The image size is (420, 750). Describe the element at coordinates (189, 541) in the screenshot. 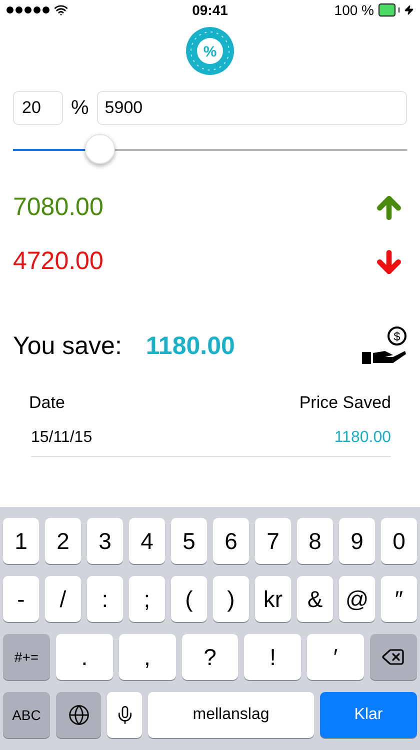

I see `keyboard-key: 5` at that location.